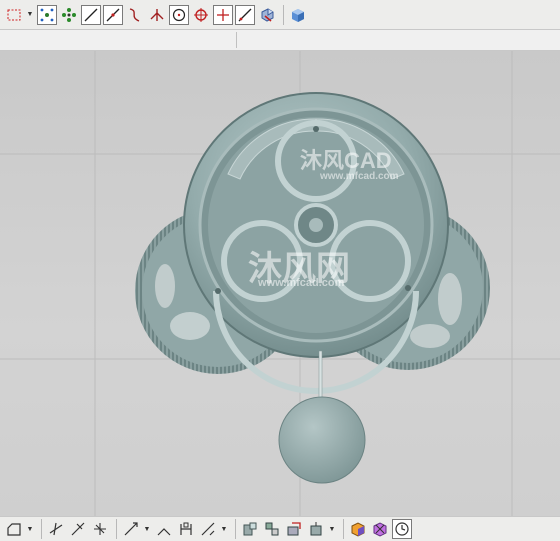 The width and height of the screenshot is (560, 541). I want to click on view-orient-icon, so click(267, 15).